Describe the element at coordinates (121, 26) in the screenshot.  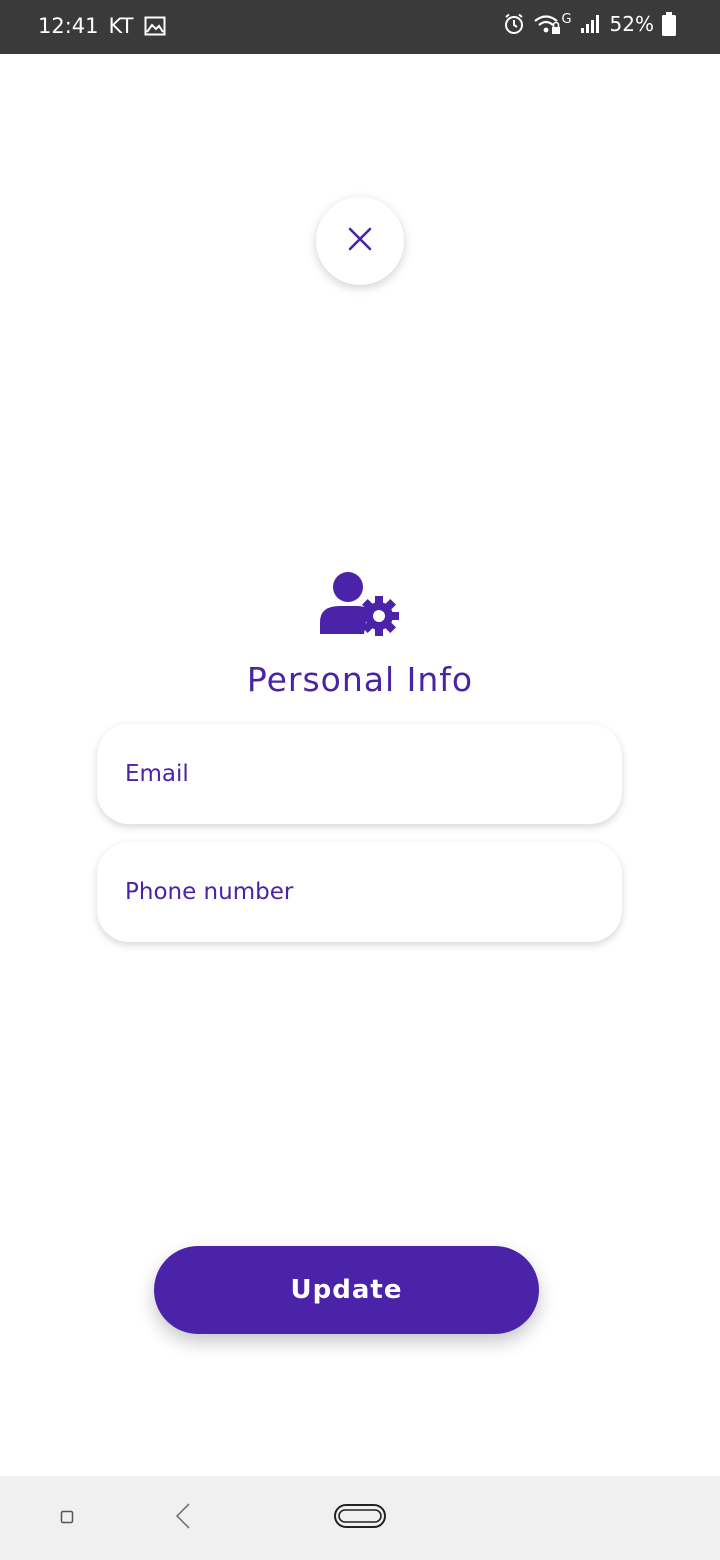
I see `status-carrier: KT` at that location.